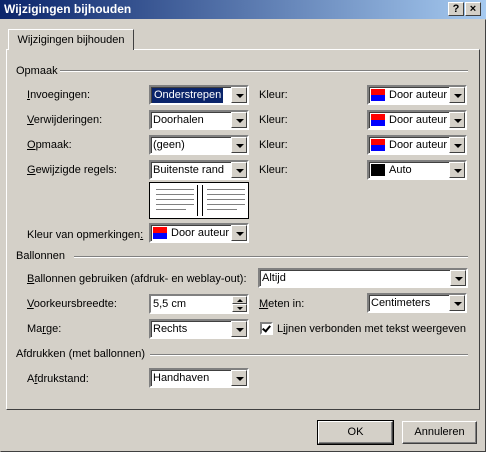 This screenshot has height=452, width=486. I want to click on insertions-color-combo: Door auteur, so click(417, 95).